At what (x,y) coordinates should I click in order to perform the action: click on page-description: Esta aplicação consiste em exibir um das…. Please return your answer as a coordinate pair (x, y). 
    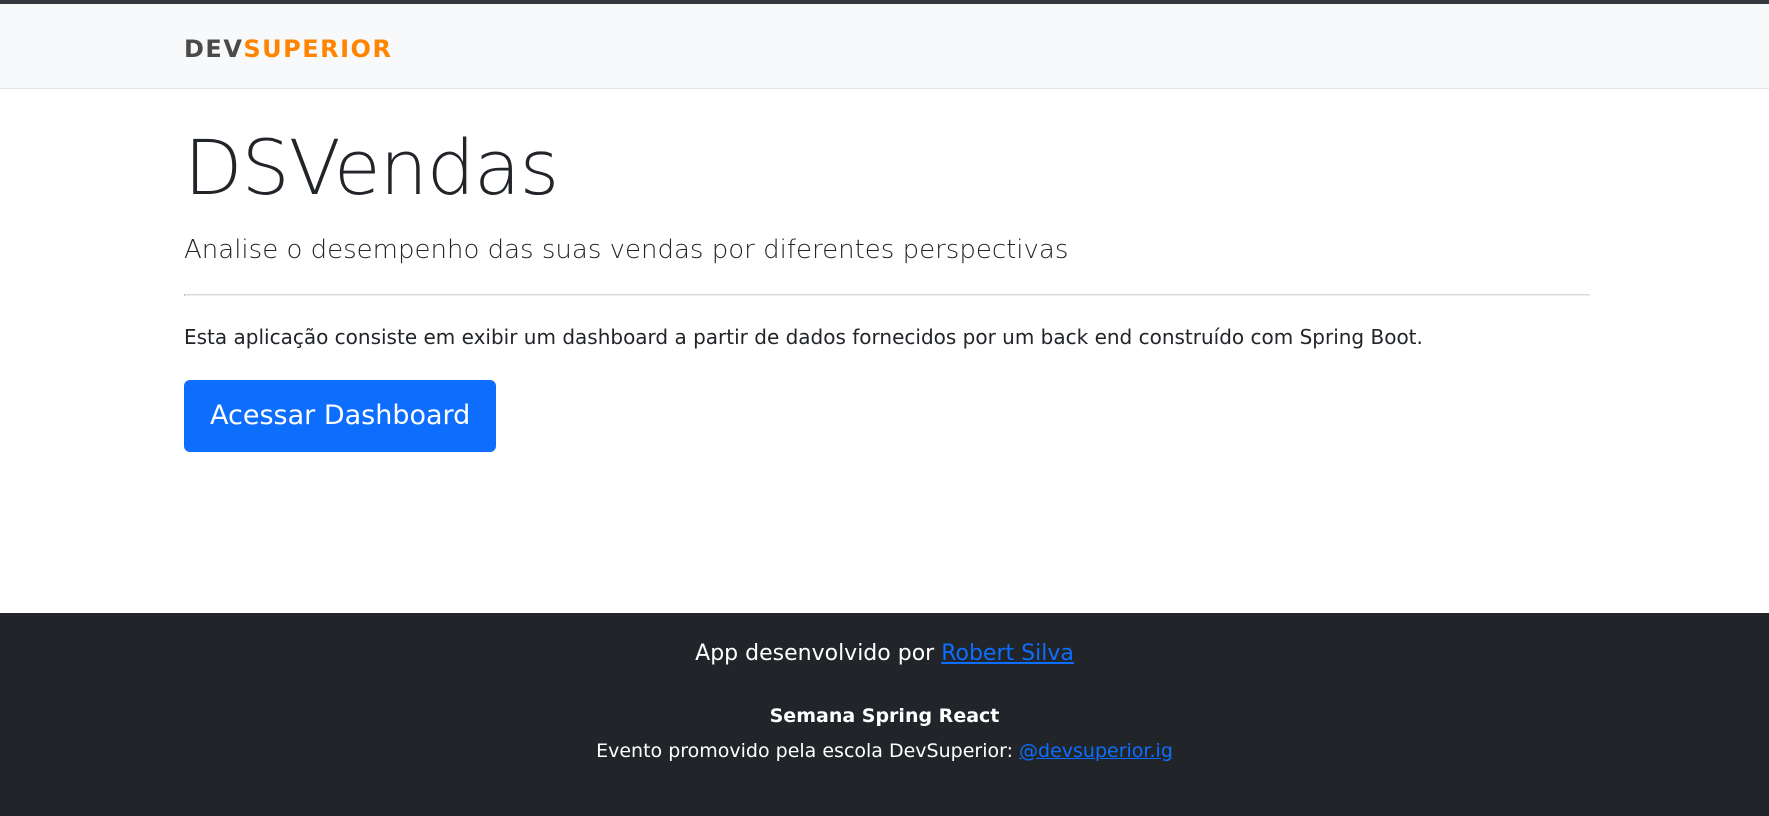
    Looking at the image, I should click on (803, 337).